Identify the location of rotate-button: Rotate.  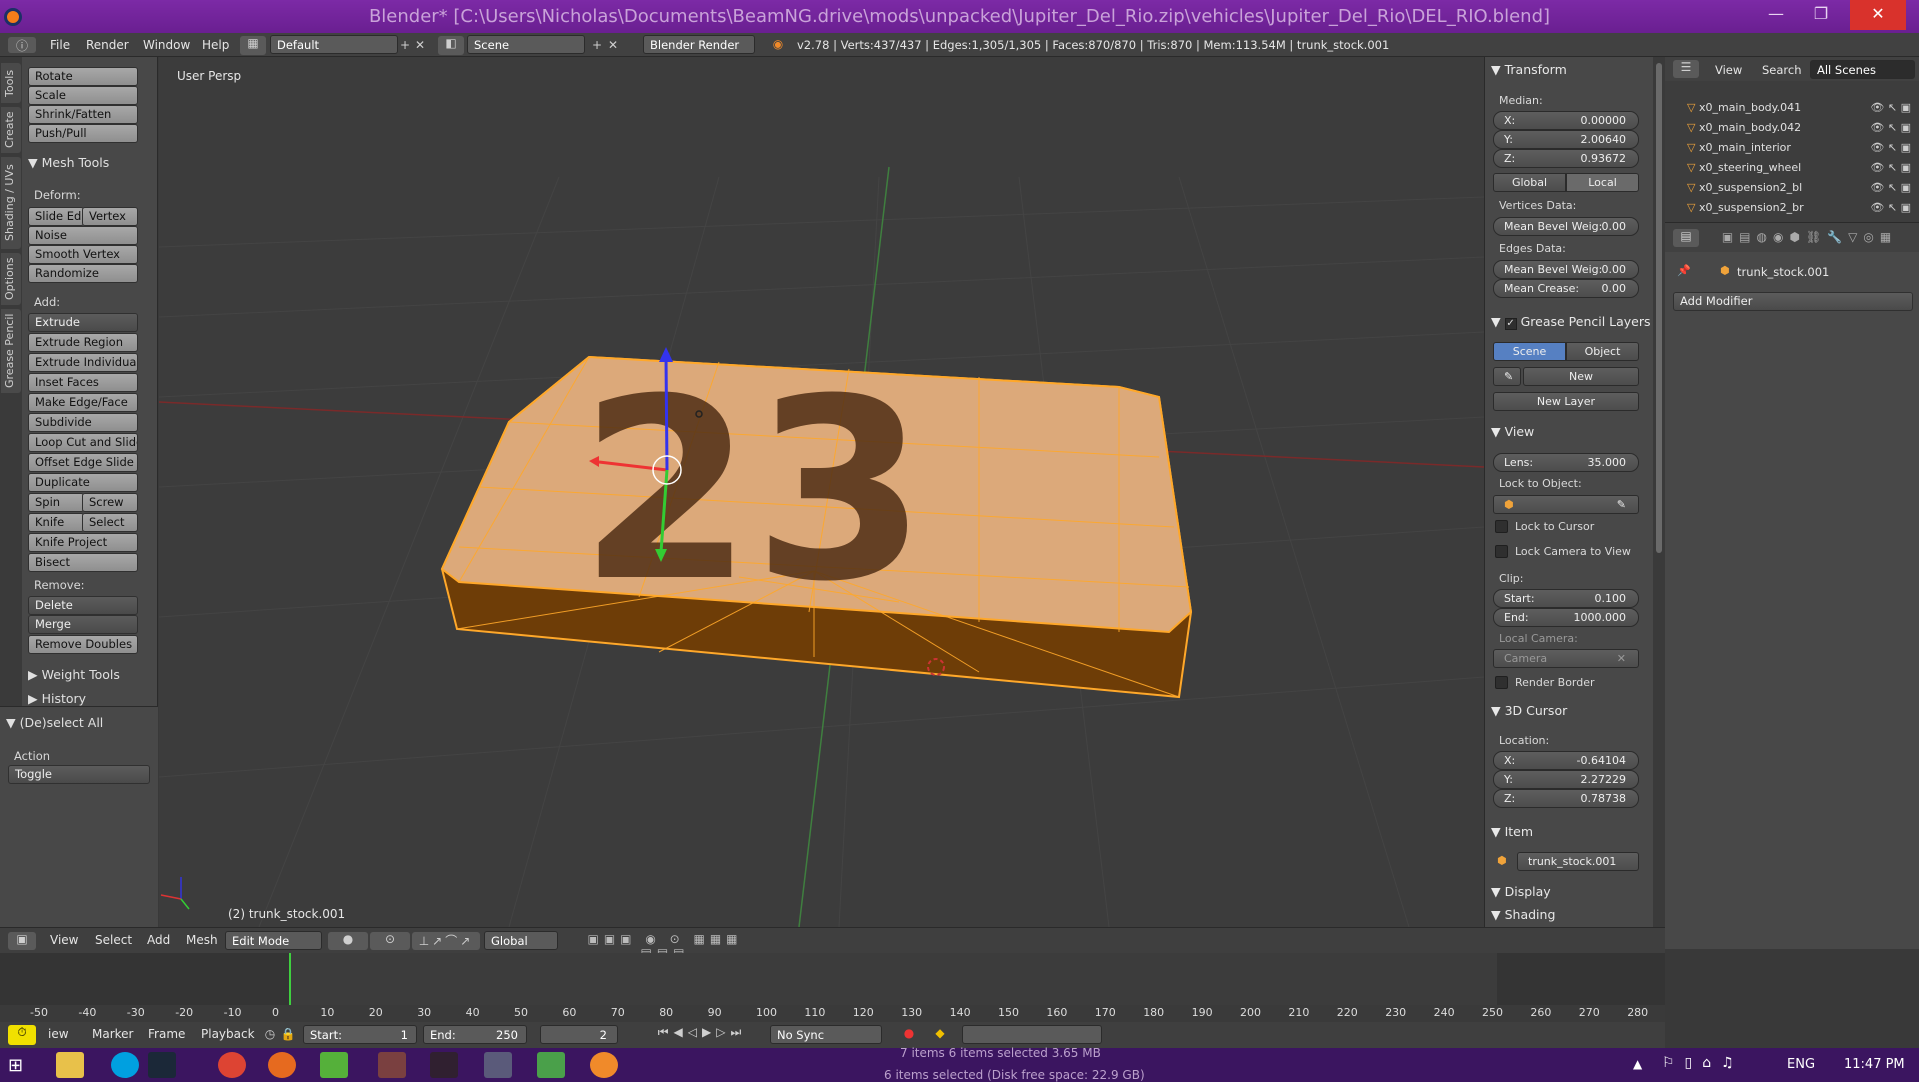
(83, 76).